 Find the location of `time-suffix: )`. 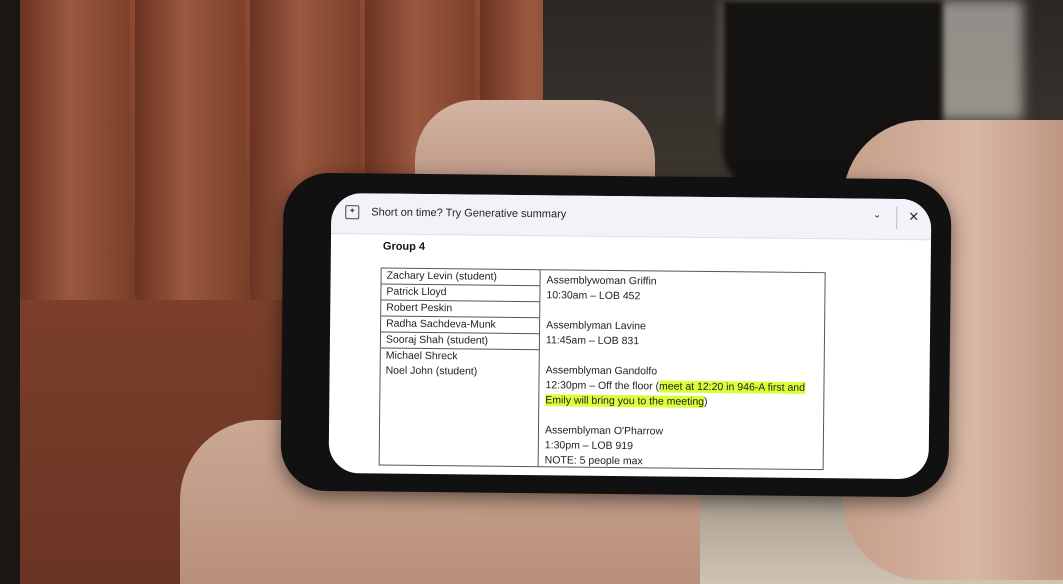

time-suffix: ) is located at coordinates (705, 401).